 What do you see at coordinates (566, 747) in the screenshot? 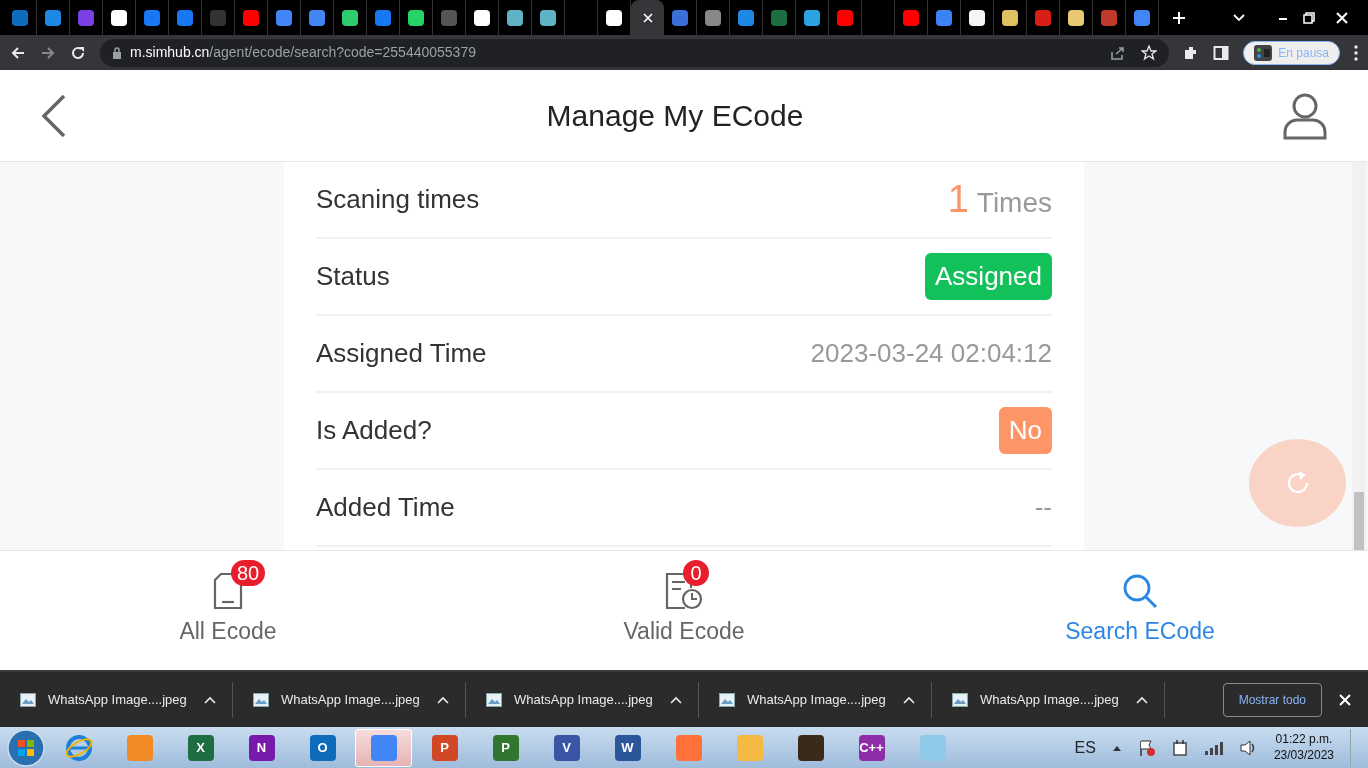
I see `taskbar-app: V` at bounding box center [566, 747].